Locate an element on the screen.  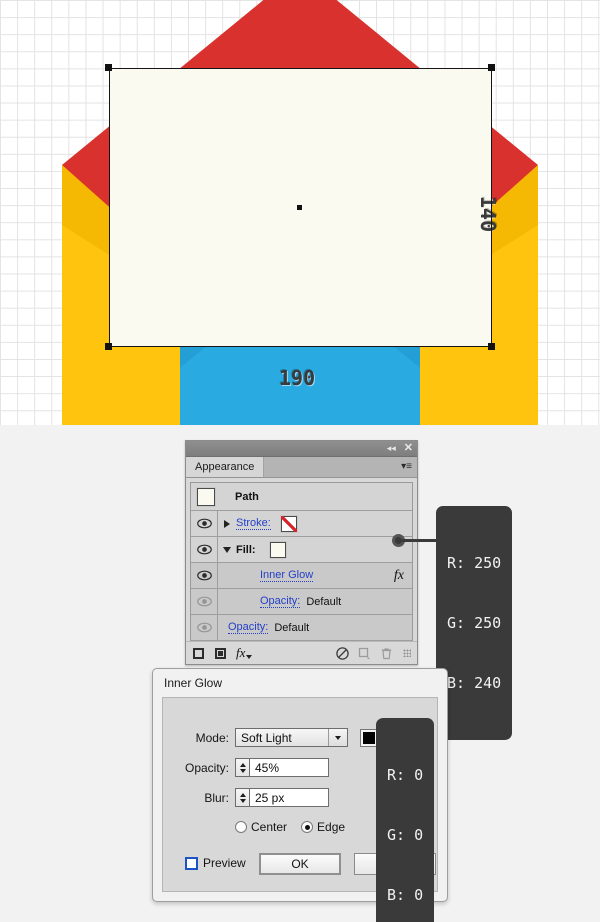
dialog-title: Inner Glow is located at coordinates (193, 683).